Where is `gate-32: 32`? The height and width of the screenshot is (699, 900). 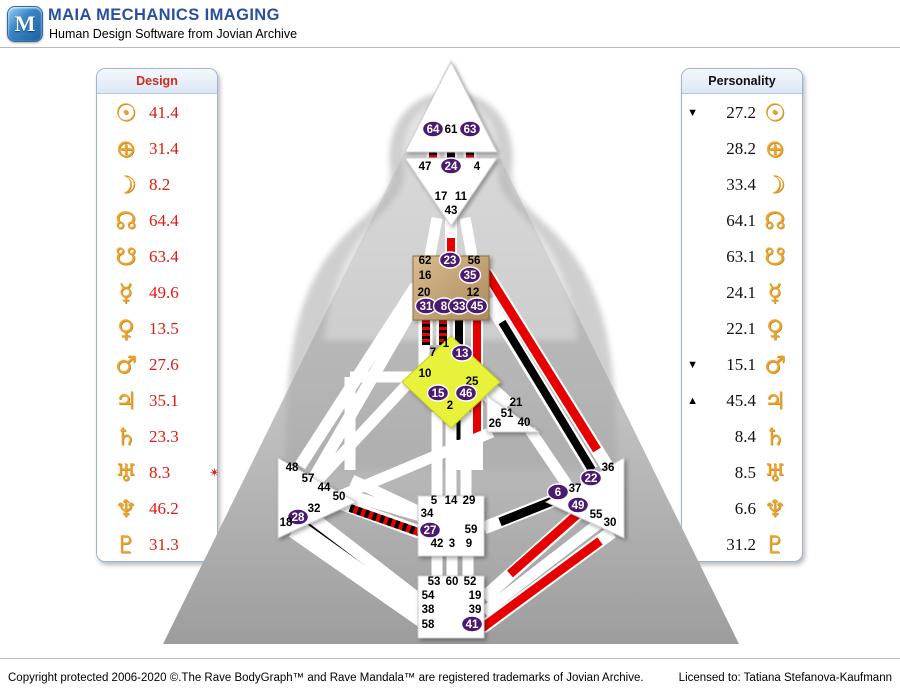 gate-32: 32 is located at coordinates (314, 509).